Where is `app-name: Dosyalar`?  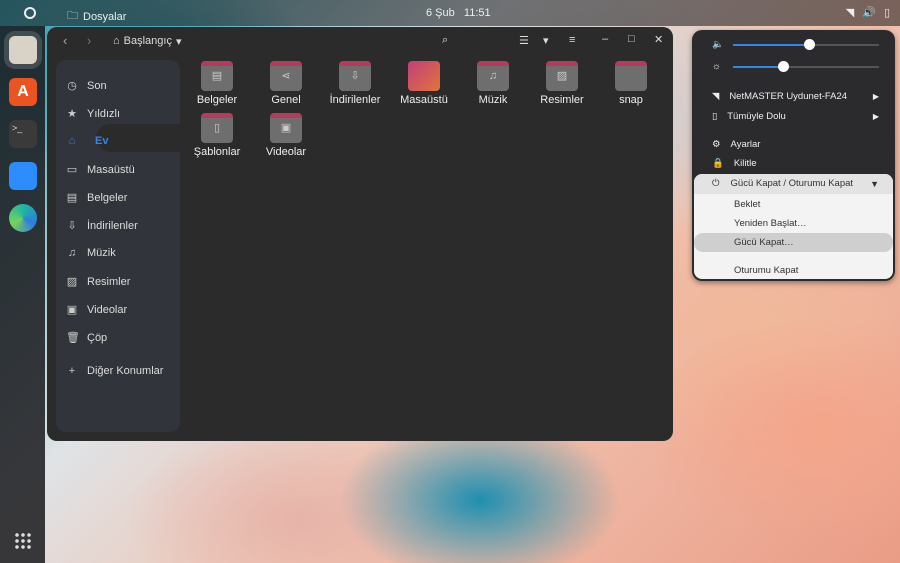 app-name: Dosyalar is located at coordinates (105, 16).